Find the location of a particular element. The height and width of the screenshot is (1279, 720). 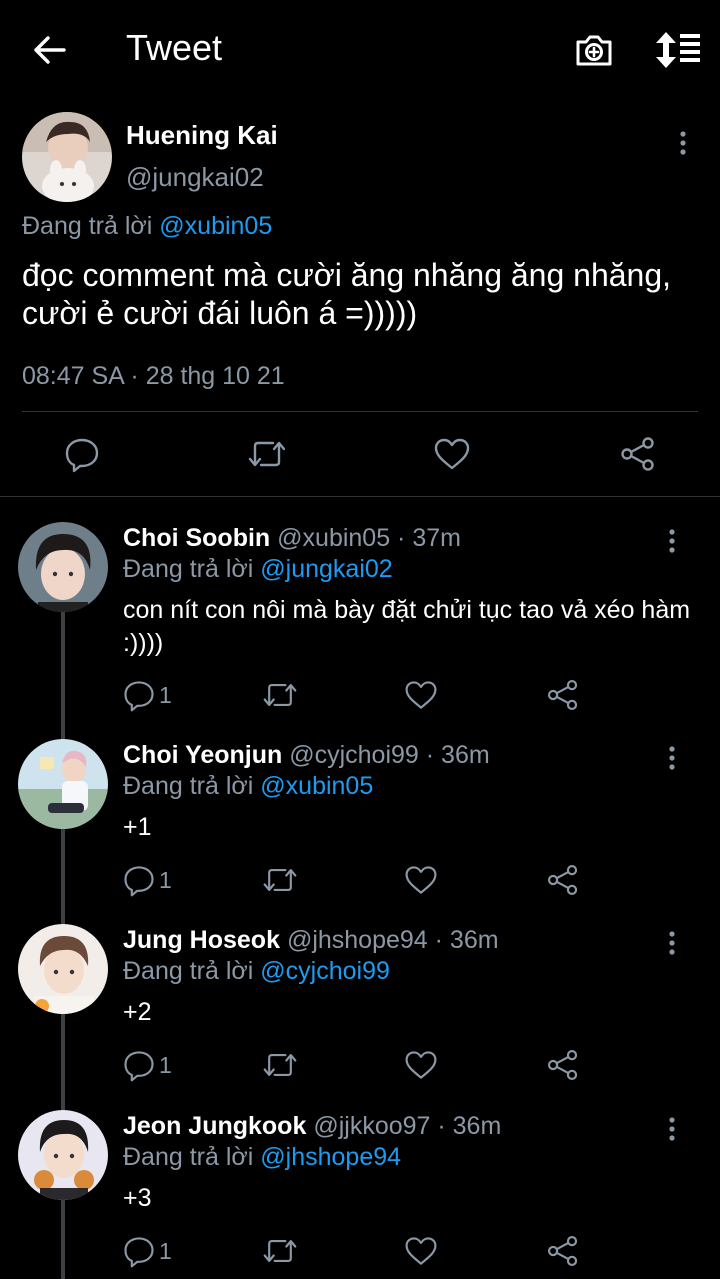

reply-header: Choi Yeonjun @cyjchoi99 · 36m is located at coordinates (306, 755).